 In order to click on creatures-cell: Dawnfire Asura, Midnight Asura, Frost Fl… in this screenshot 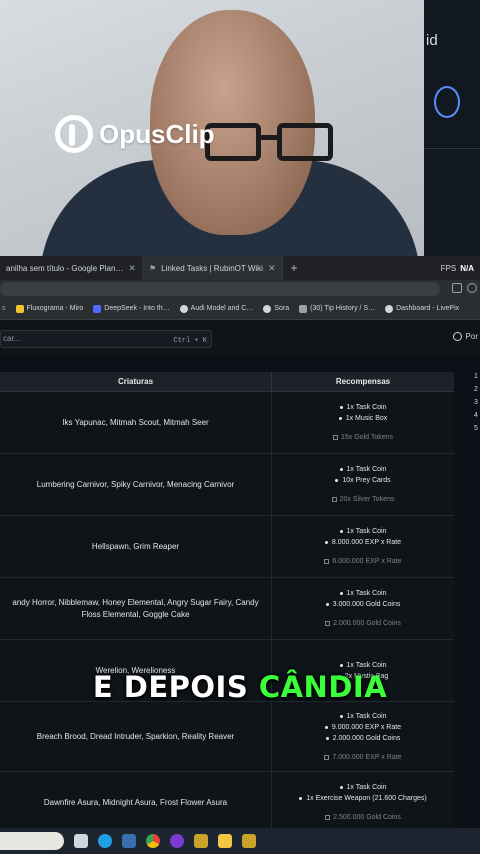, I will do `click(136, 802)`.